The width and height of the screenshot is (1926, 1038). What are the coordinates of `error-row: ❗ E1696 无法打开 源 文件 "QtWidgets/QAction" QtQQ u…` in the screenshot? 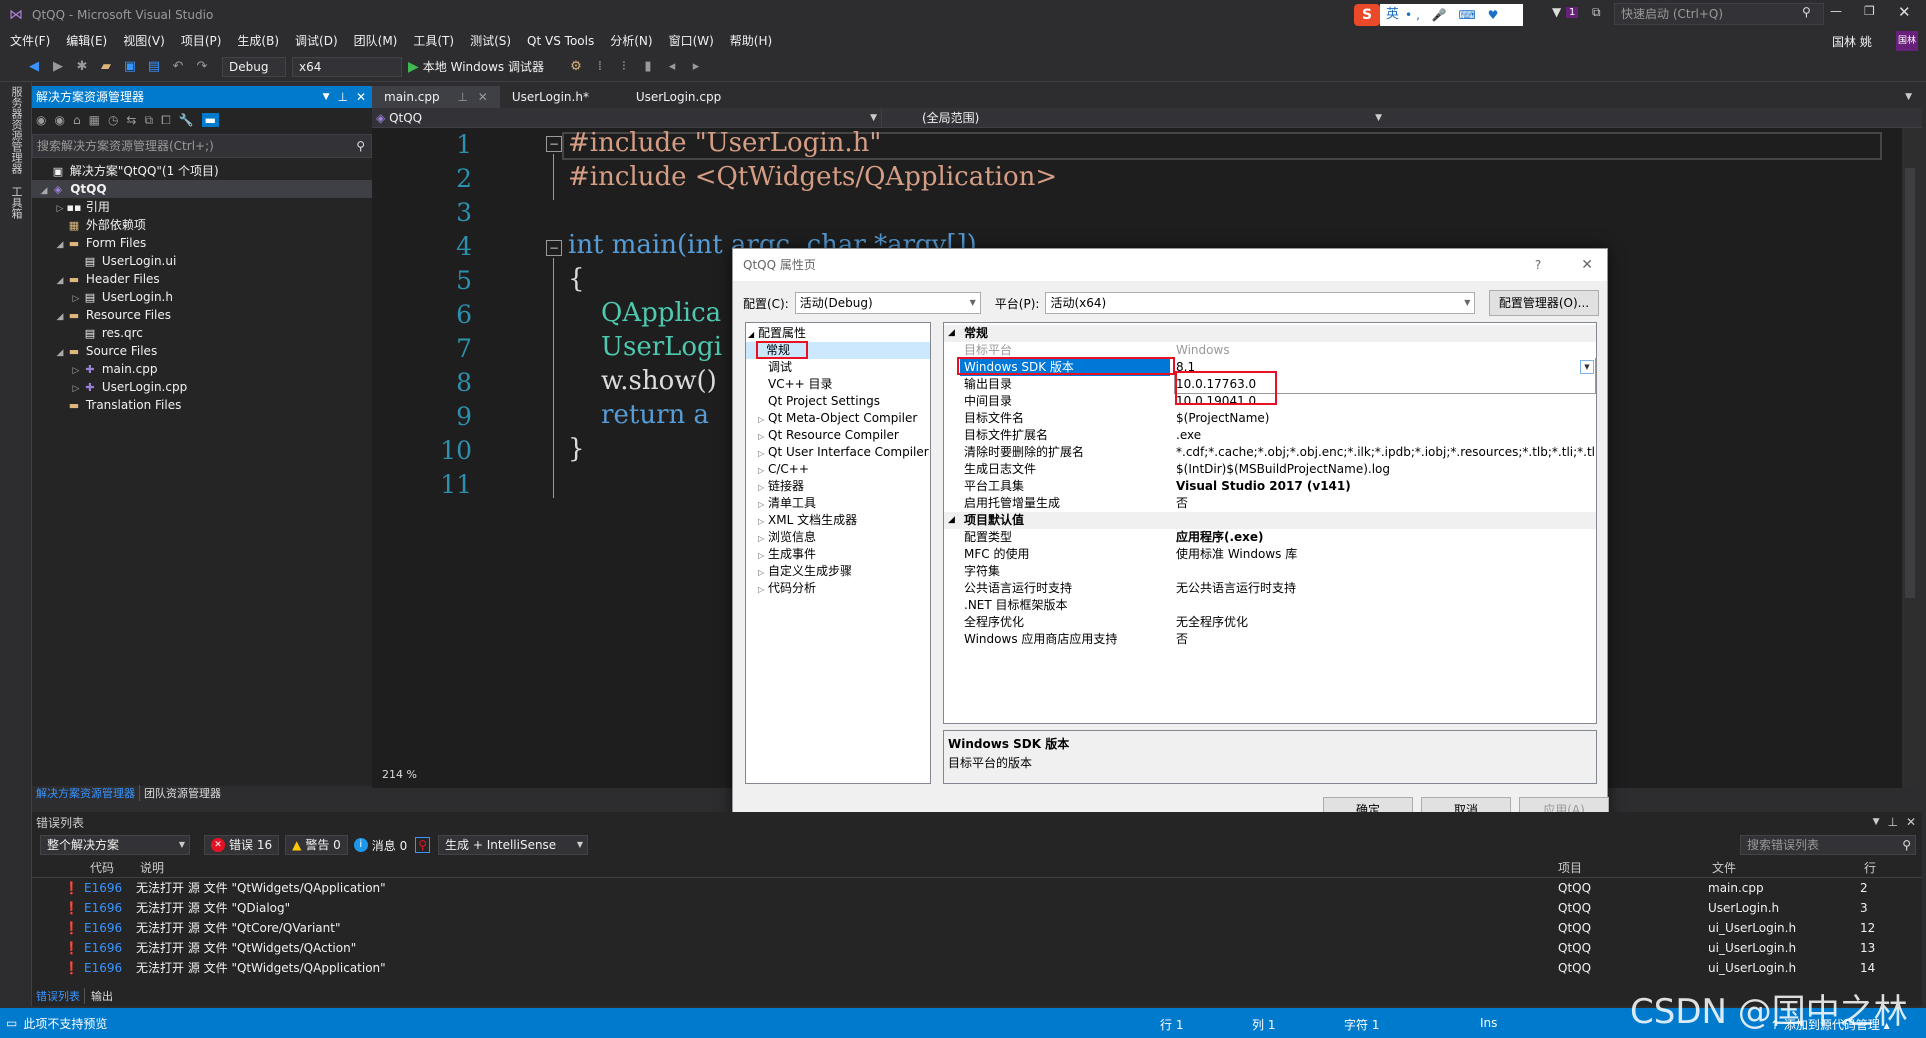 It's located at (977, 948).